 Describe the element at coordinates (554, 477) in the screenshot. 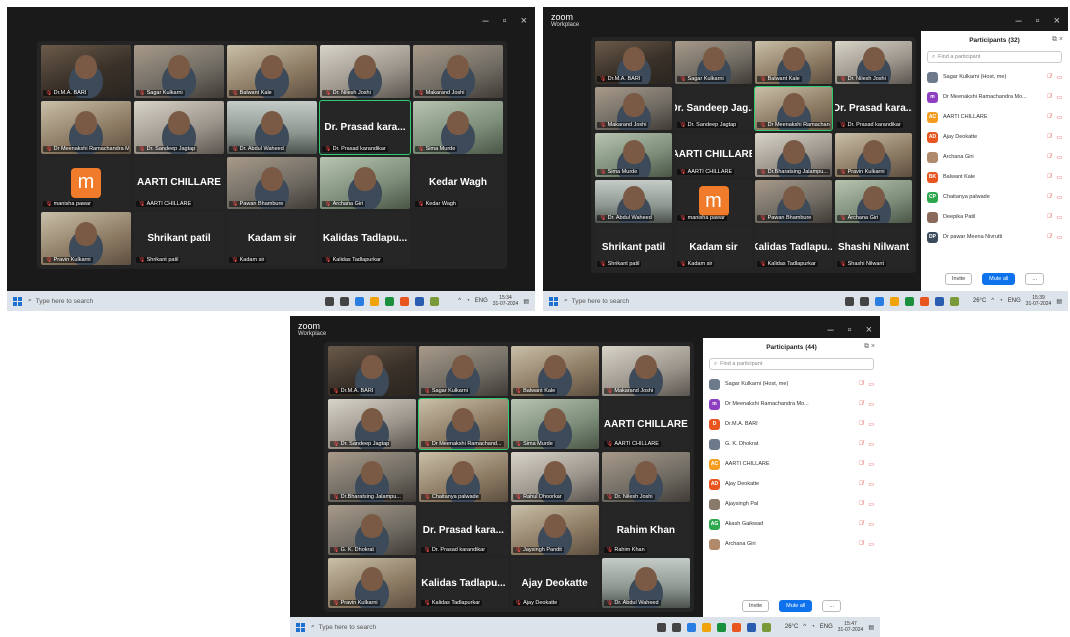

I see `participant-tile: 🎙 Rahul Dhoorkar` at that location.